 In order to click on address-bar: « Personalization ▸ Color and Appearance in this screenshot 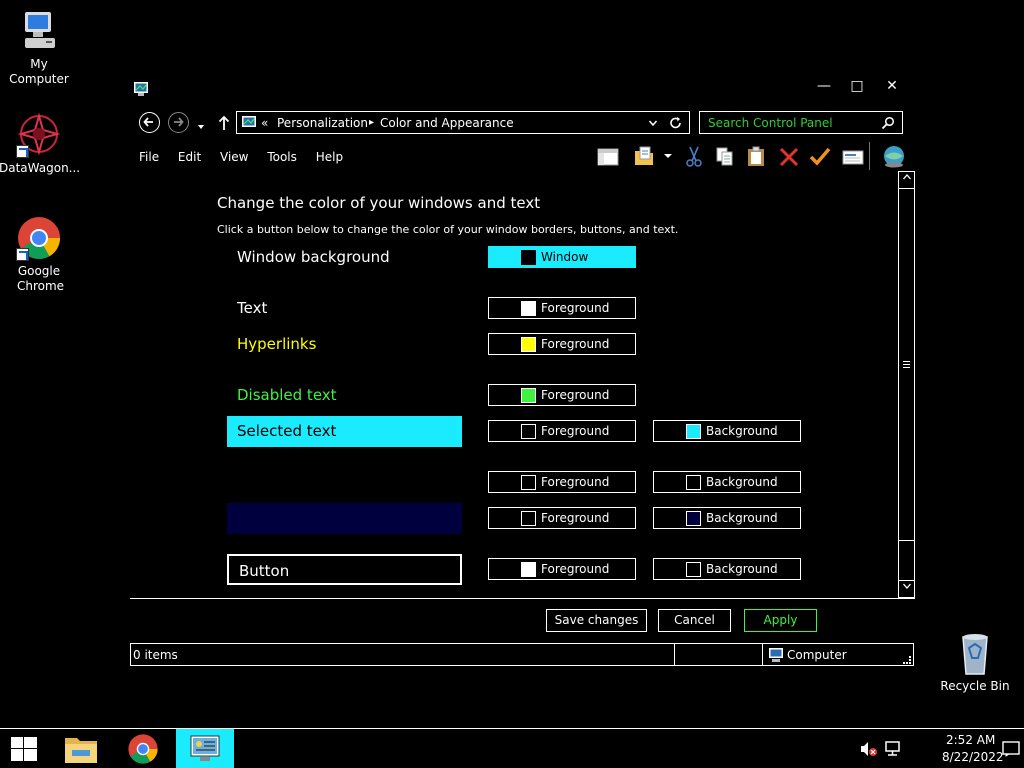, I will do `click(463, 122)`.